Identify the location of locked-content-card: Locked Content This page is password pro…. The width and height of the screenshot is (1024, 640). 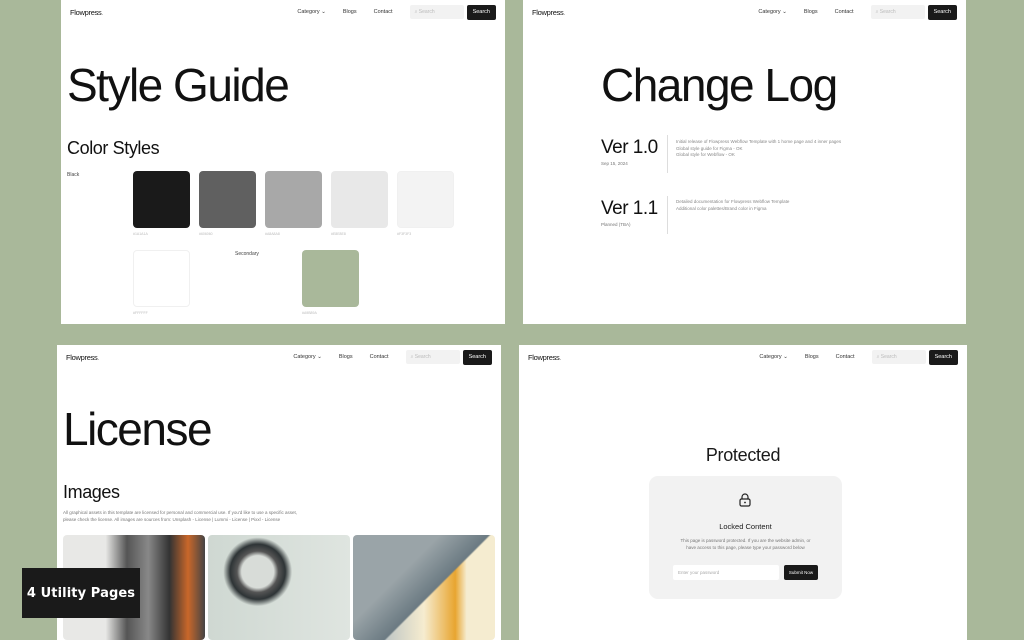
(745, 537).